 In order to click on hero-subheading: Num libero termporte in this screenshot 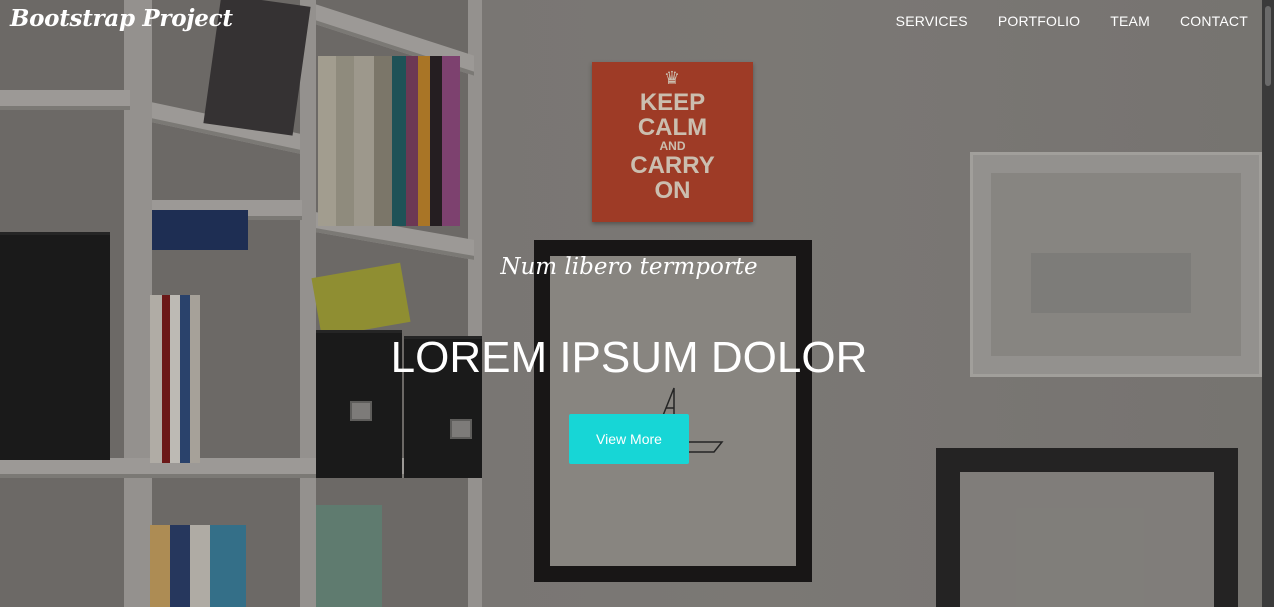, I will do `click(629, 267)`.